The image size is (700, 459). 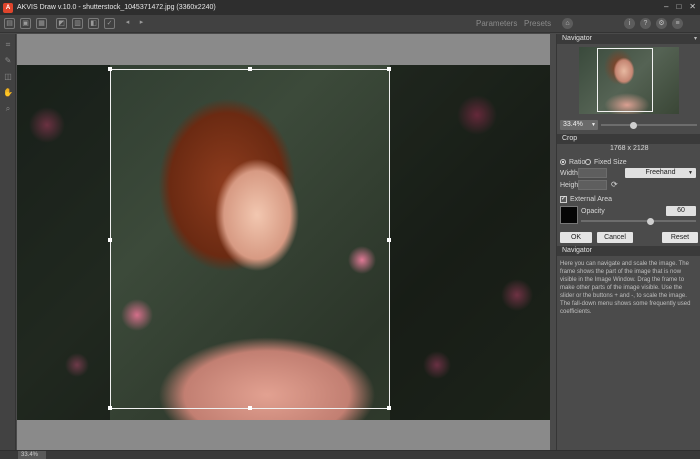 What do you see at coordinates (592, 185) in the screenshot?
I see `height-field` at bounding box center [592, 185].